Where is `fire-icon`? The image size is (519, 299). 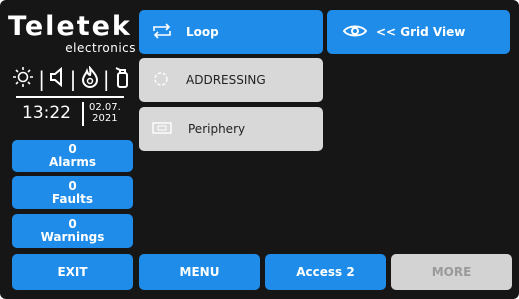 fire-icon is located at coordinates (90, 78).